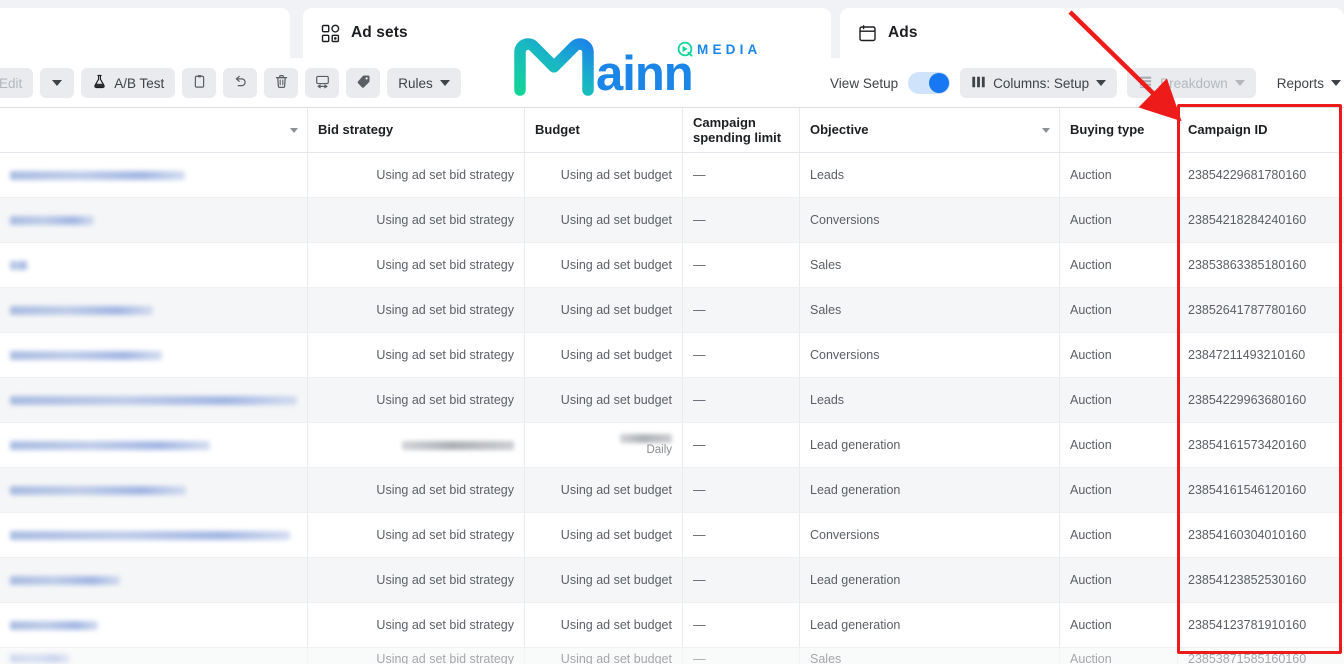  Describe the element at coordinates (1247, 220) in the screenshot. I see `cell-campaign-id: 23854218284240160` at that location.